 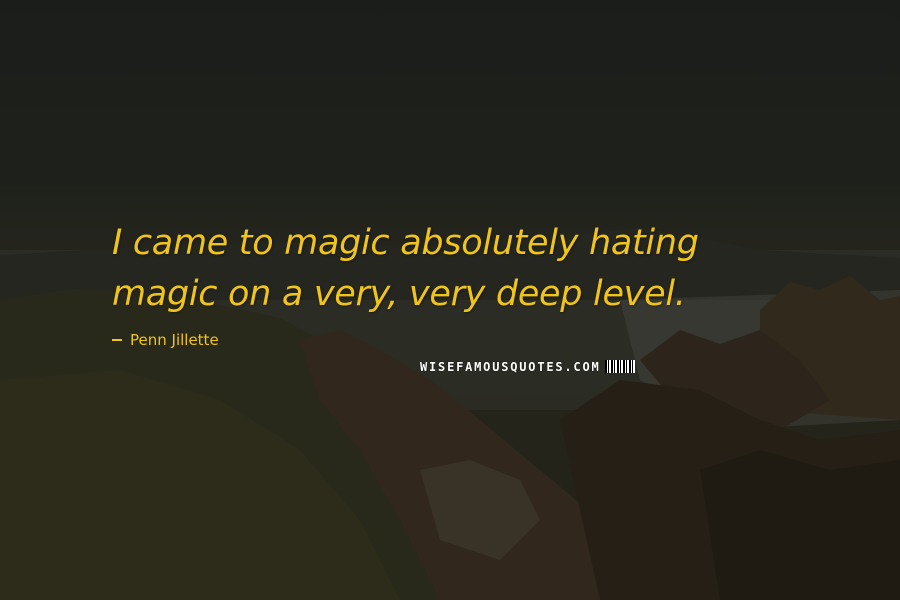 I want to click on author-dash, so click(x=117, y=340).